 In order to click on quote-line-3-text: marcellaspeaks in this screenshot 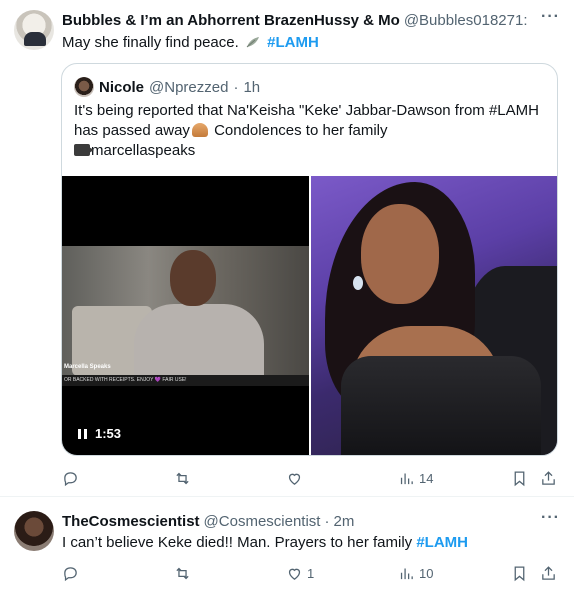, I will do `click(143, 150)`.